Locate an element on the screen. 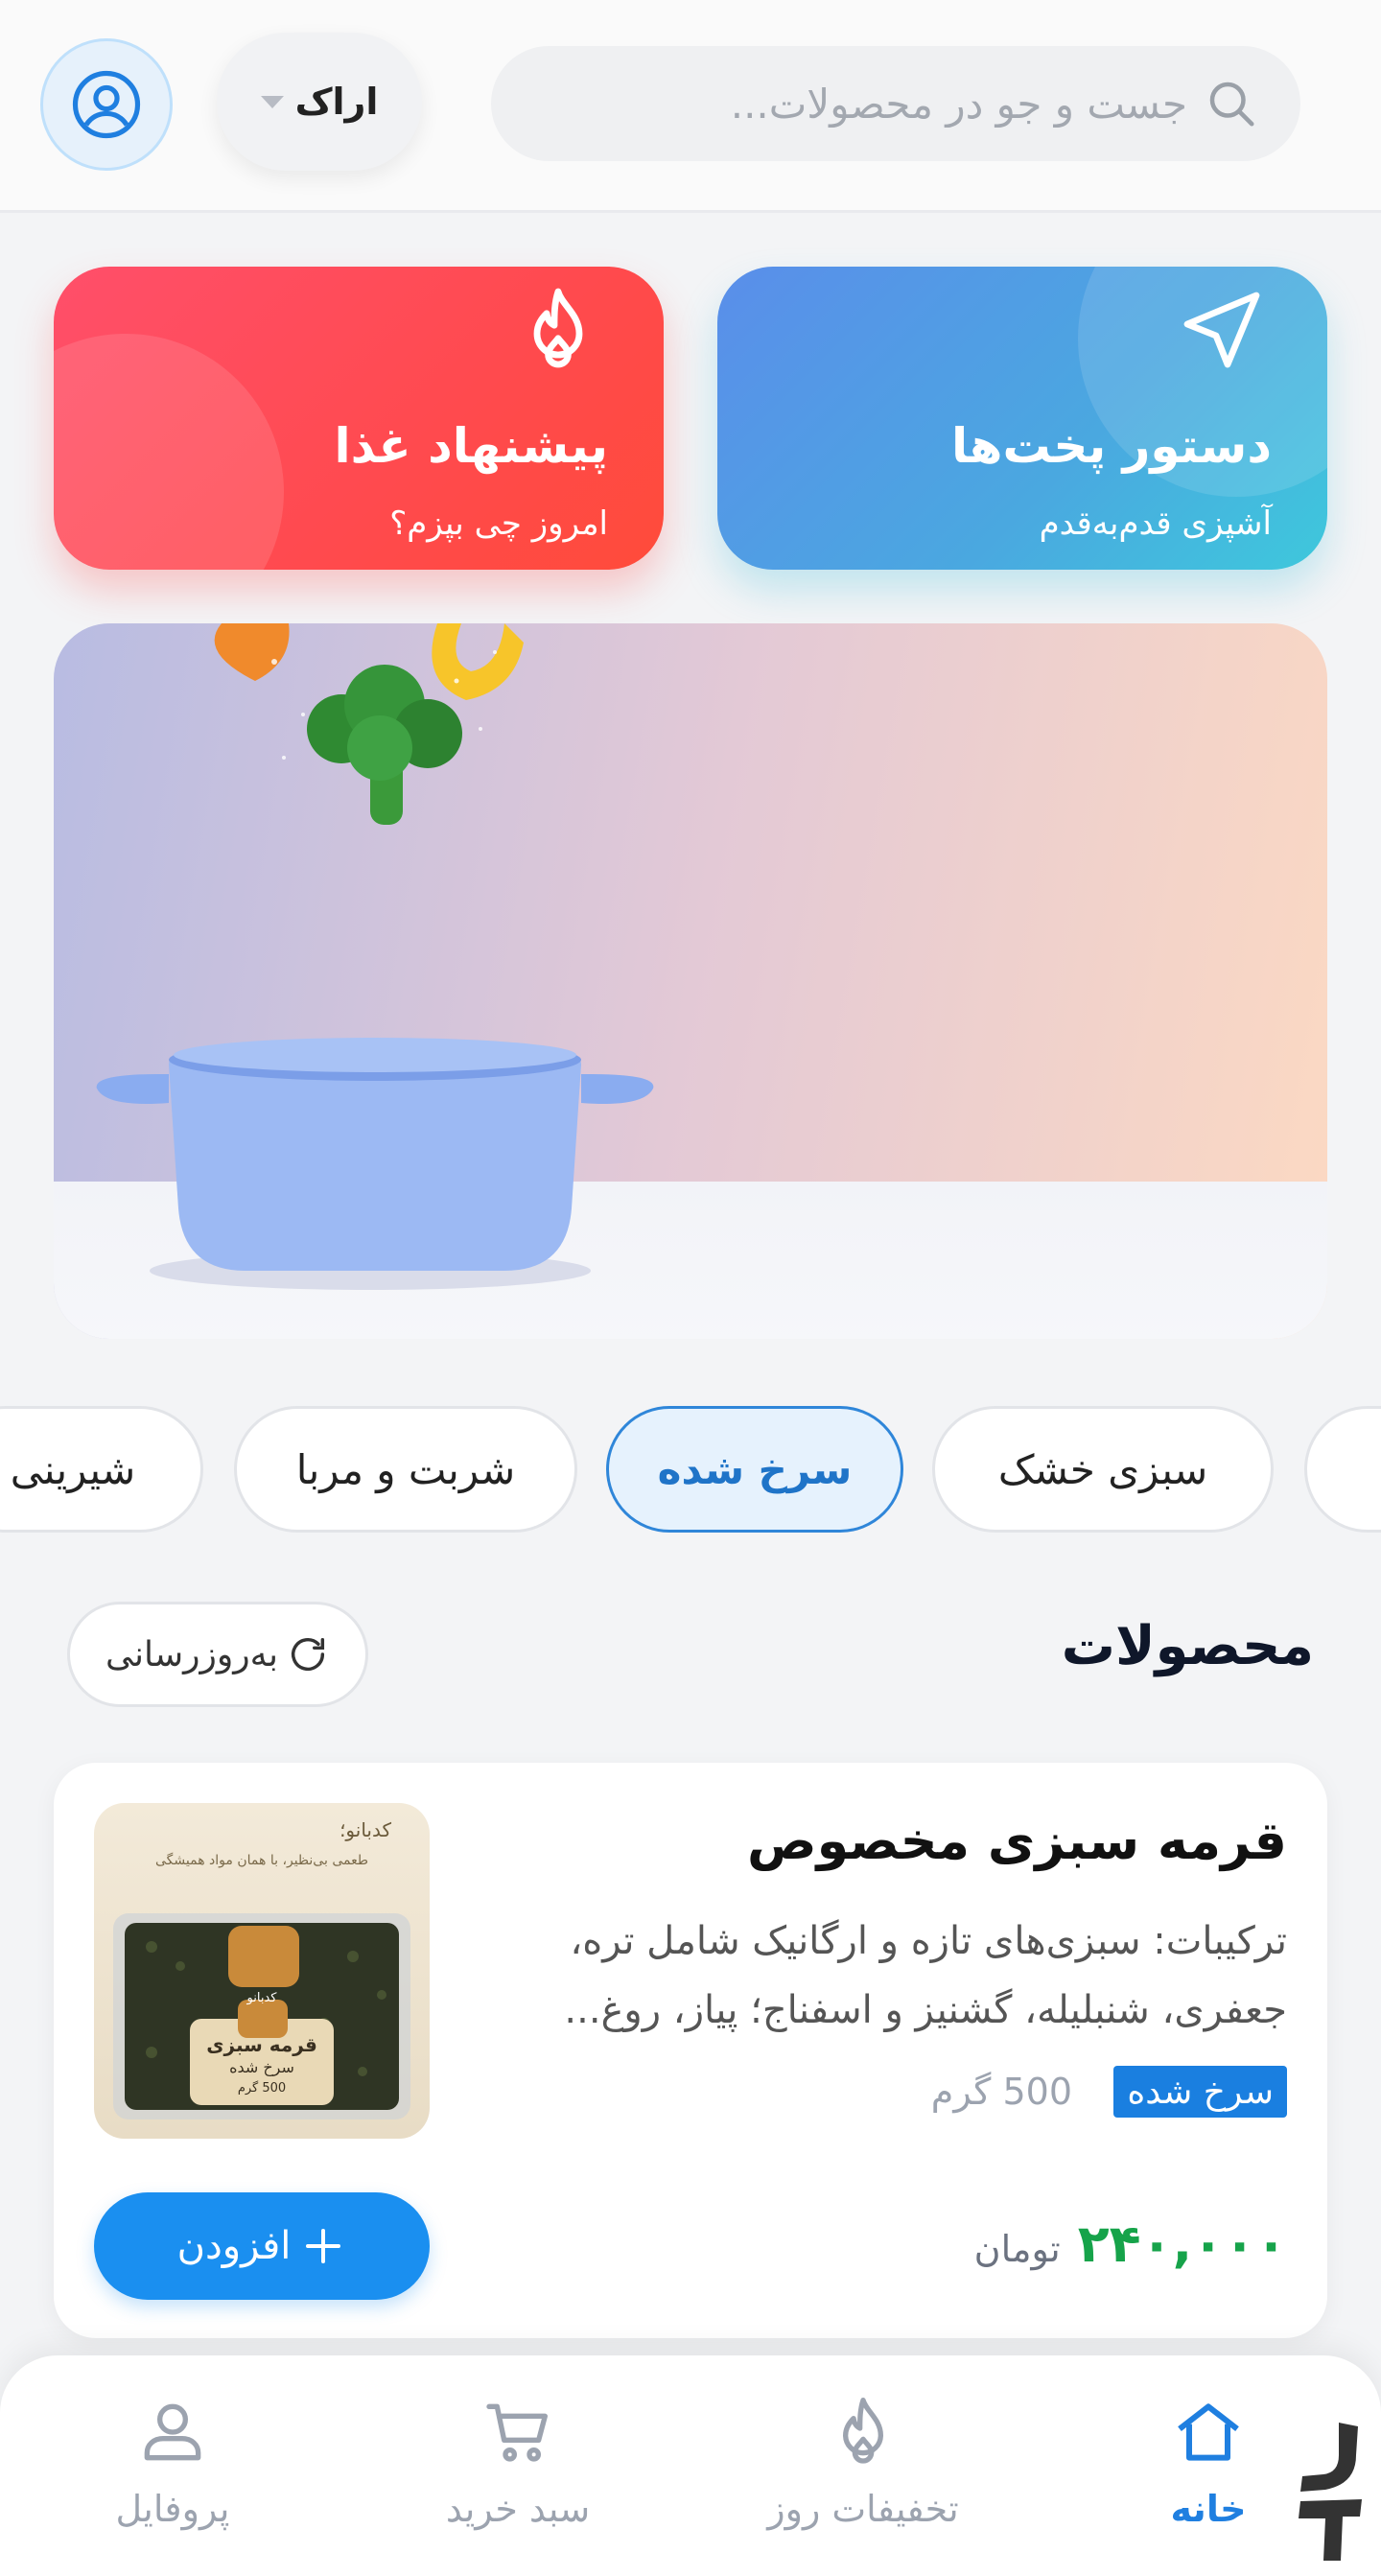 This screenshot has height=2576, width=1381. category-chip: ه is located at coordinates (1343, 1469).